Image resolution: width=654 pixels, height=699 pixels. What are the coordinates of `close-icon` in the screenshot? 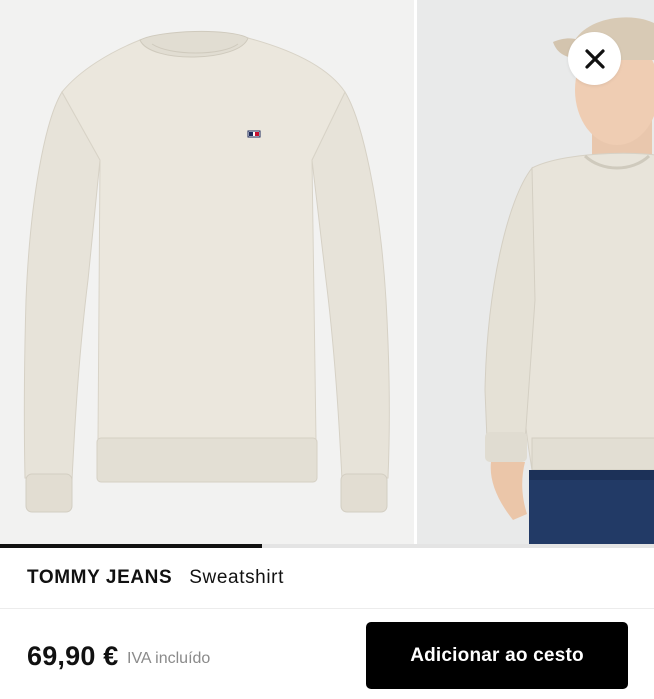 It's located at (594, 58).